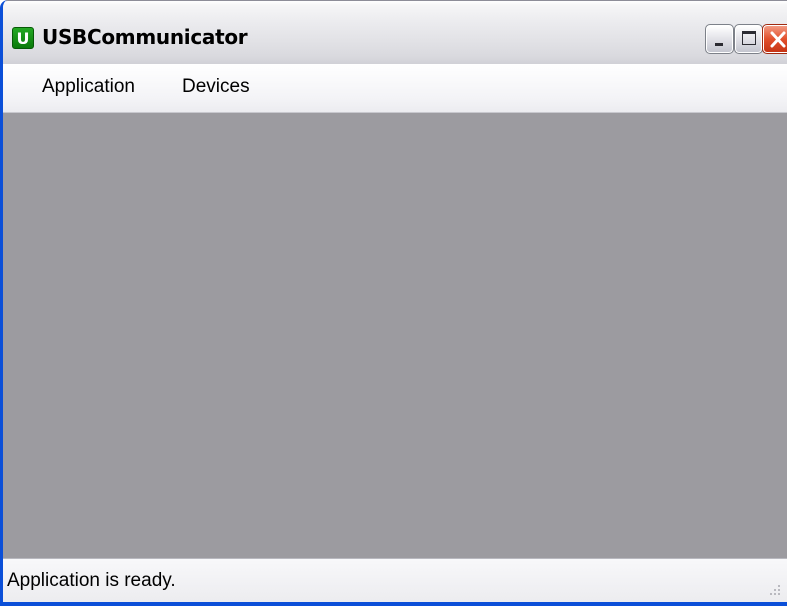  Describe the element at coordinates (778, 39) in the screenshot. I see `close-icon` at that location.